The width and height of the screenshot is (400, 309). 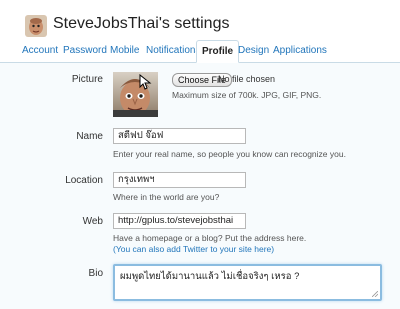 I want to click on location-hint: Where in the world are you?, so click(x=166, y=197).